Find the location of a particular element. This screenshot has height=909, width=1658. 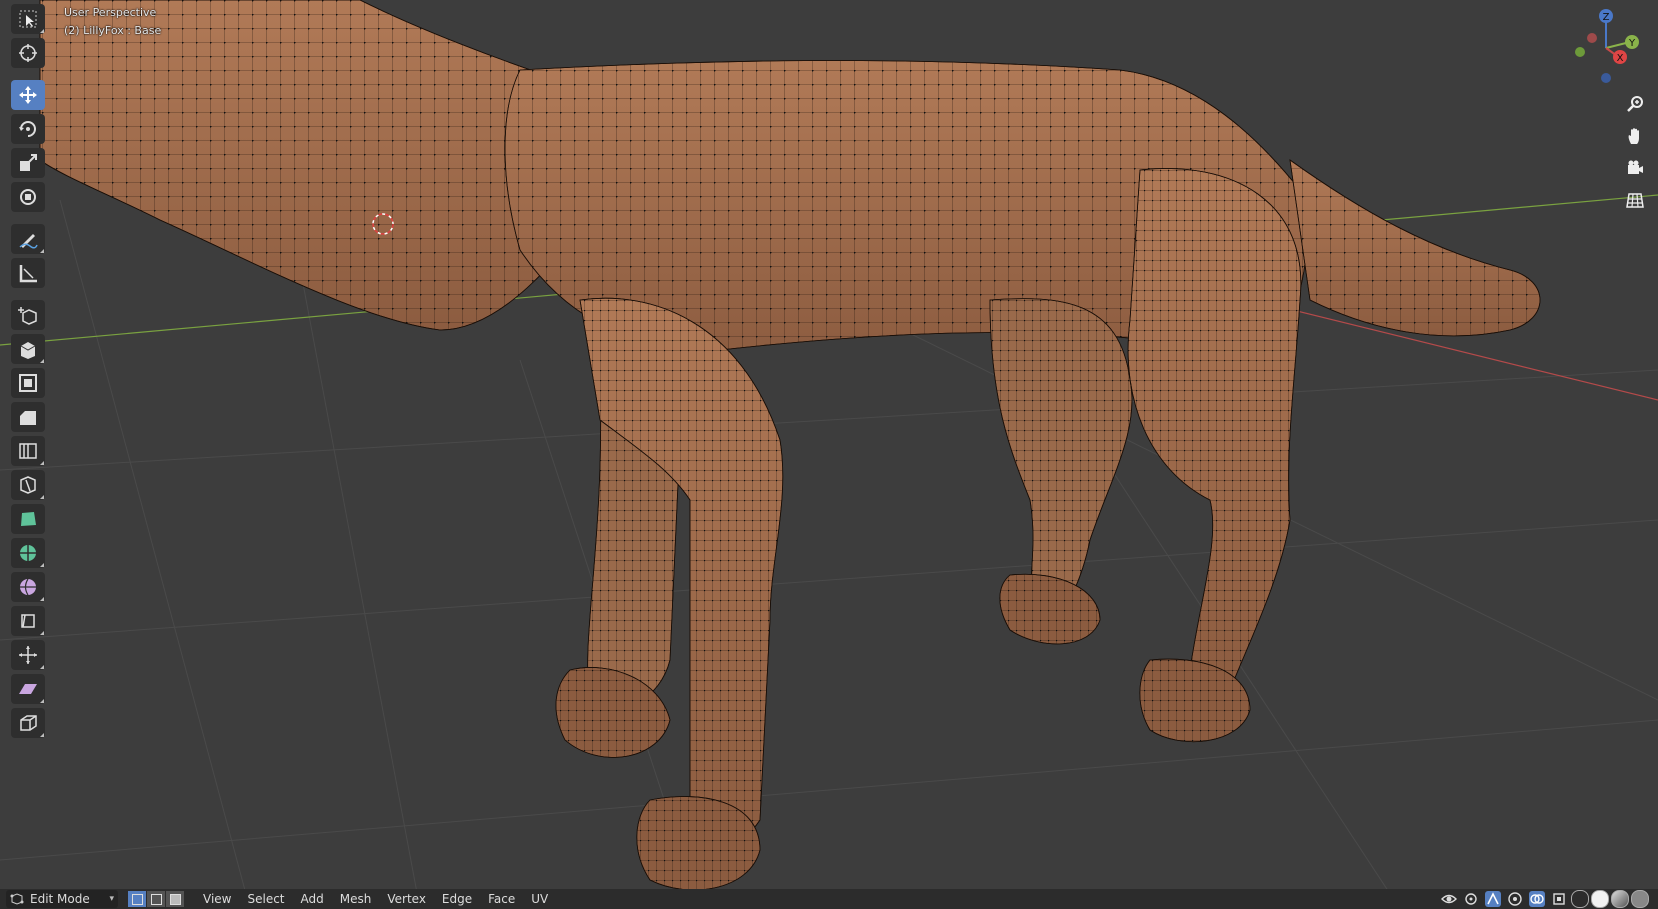

camera-view-button is located at coordinates (1635, 168).